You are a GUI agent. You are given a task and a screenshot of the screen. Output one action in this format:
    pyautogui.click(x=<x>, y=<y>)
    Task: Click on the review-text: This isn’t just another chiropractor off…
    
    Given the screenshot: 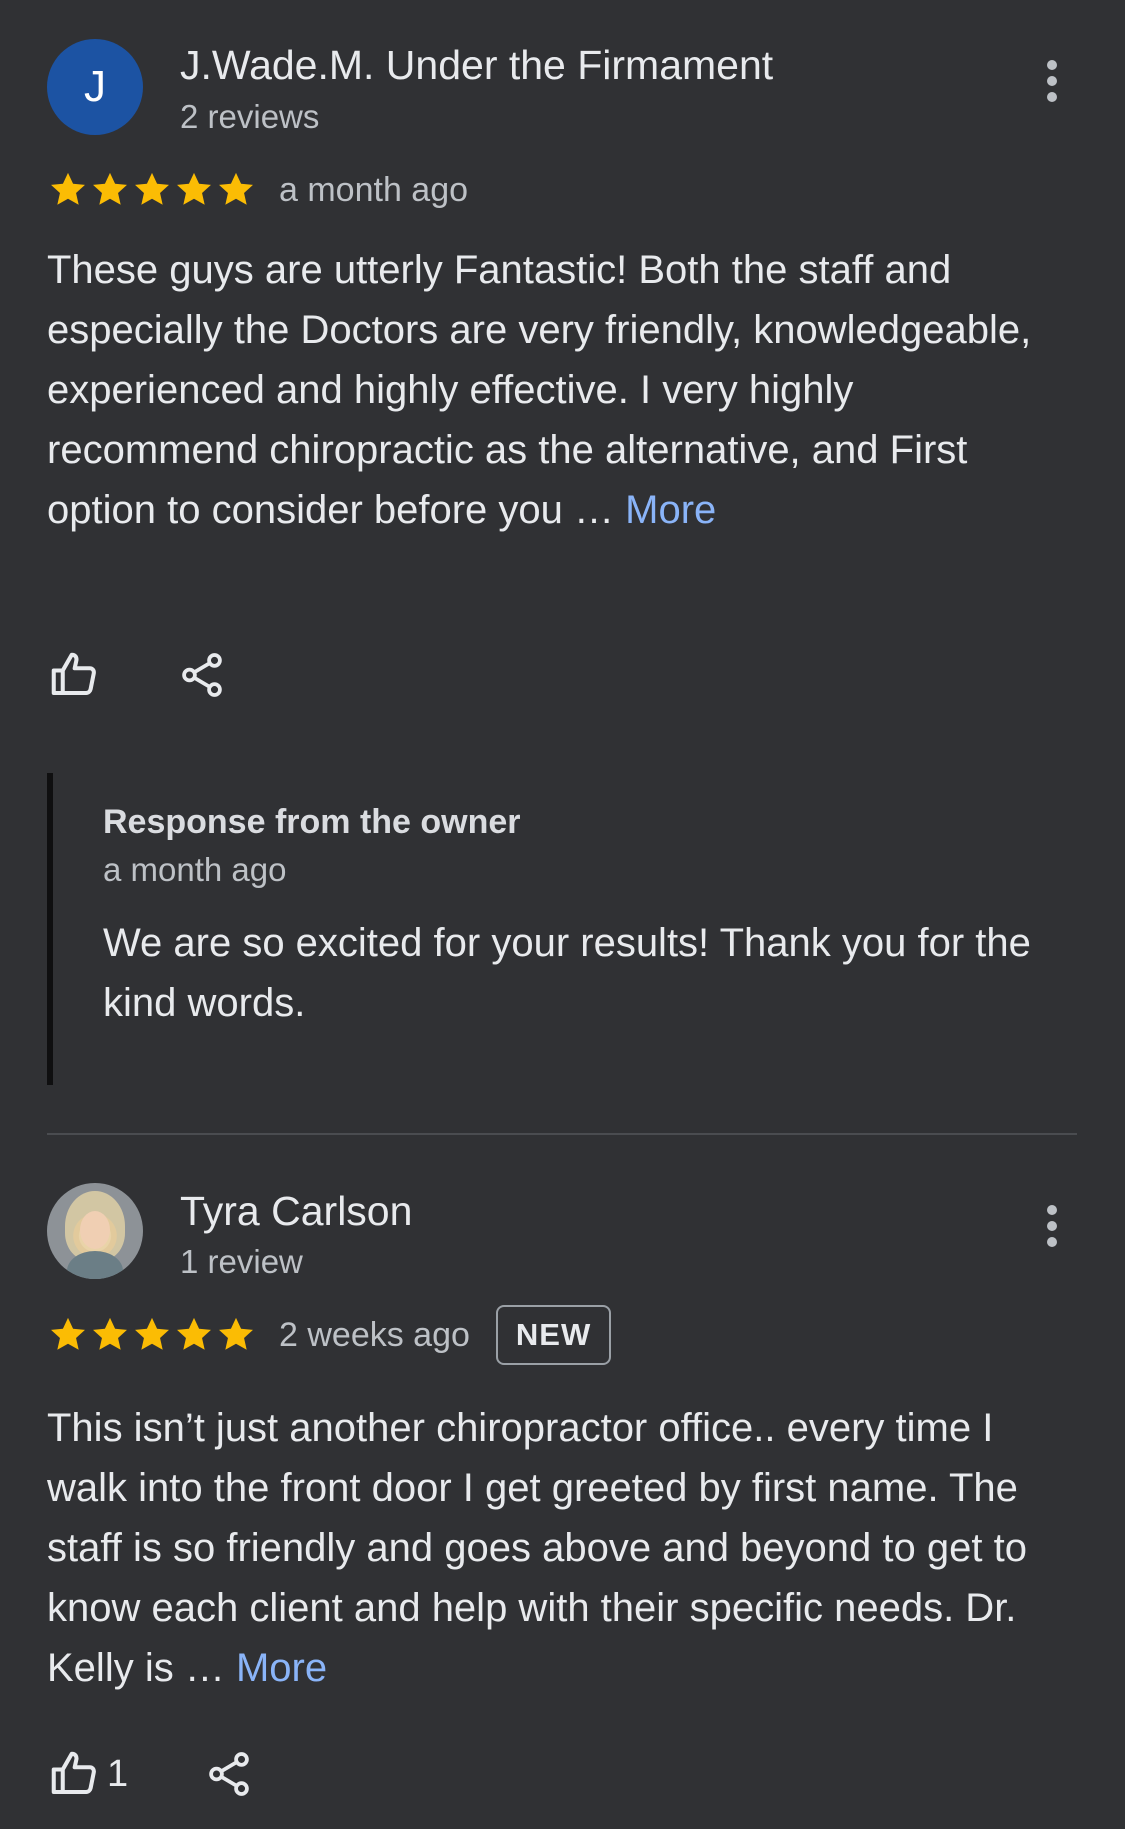 What is the action you would take?
    pyautogui.click(x=557, y=1548)
    